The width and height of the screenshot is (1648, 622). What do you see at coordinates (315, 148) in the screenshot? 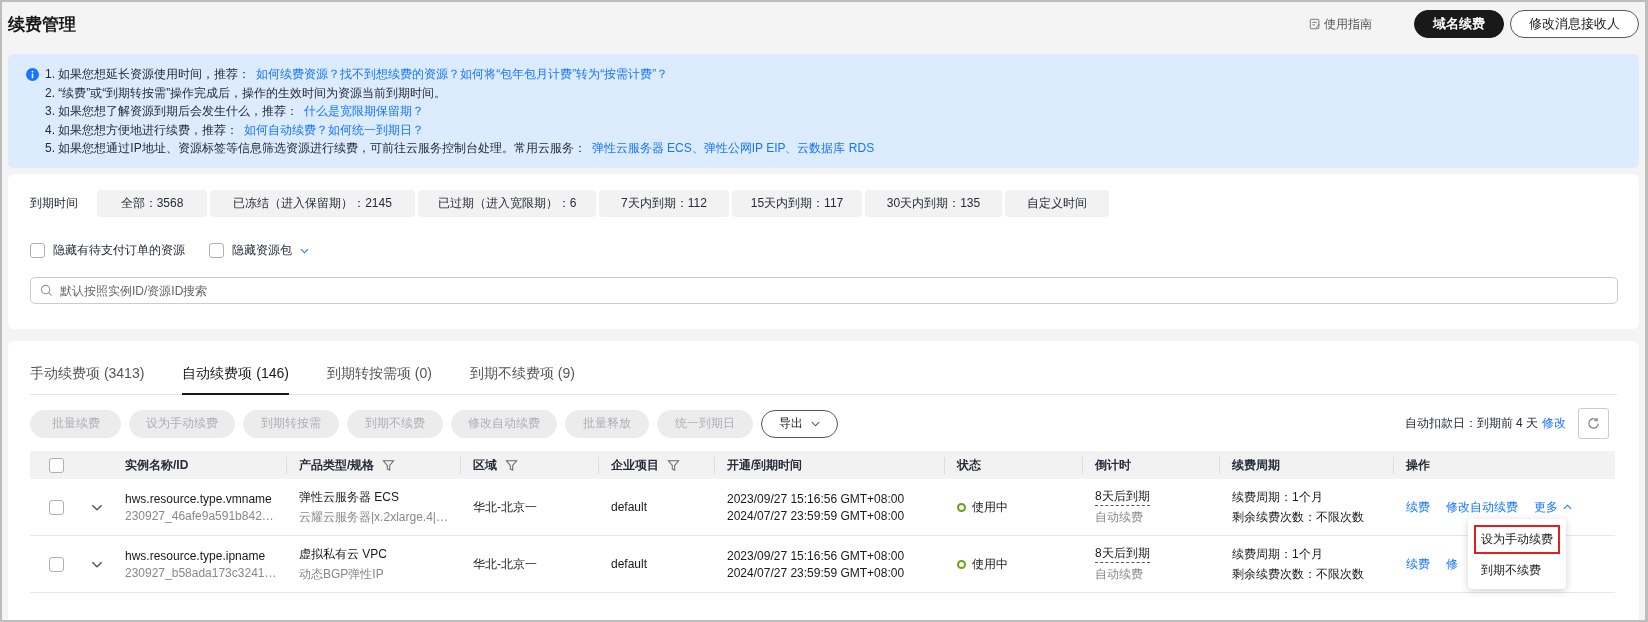
I see `notice-text: 5. 如果您想通过IP地址、资源标签等信息筛选资源进行续费，可前往云服务控制台处理。常用云服务：` at bounding box center [315, 148].